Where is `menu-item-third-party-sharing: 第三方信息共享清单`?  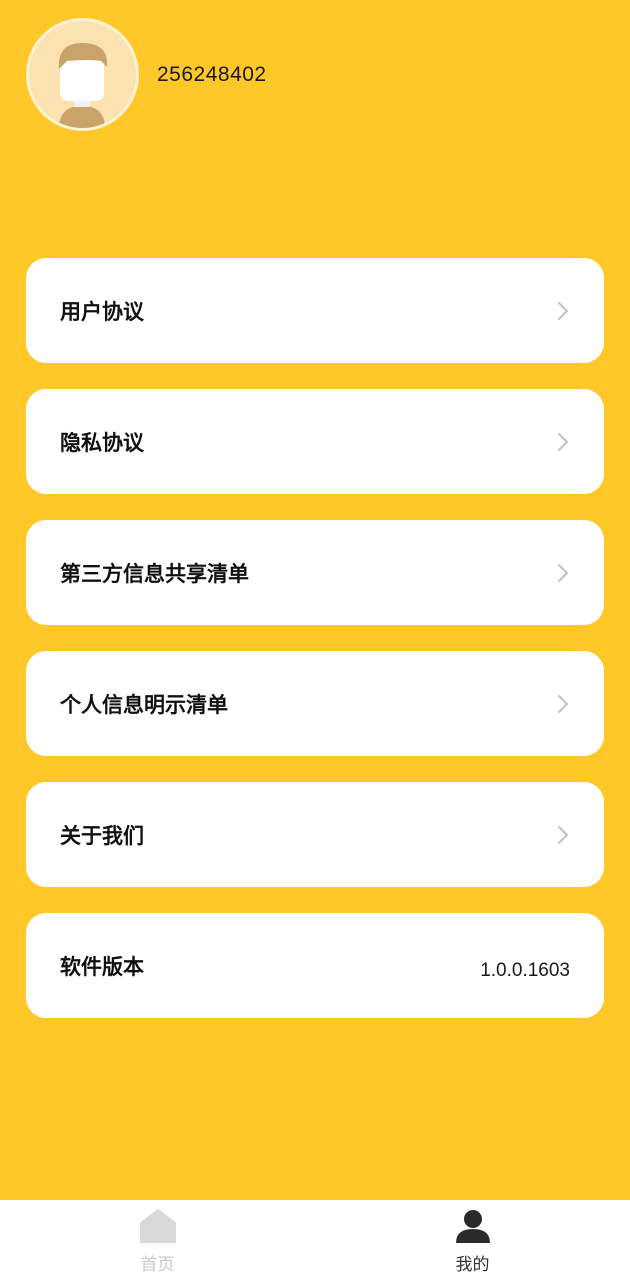
menu-item-third-party-sharing: 第三方信息共享清单 is located at coordinates (315, 572).